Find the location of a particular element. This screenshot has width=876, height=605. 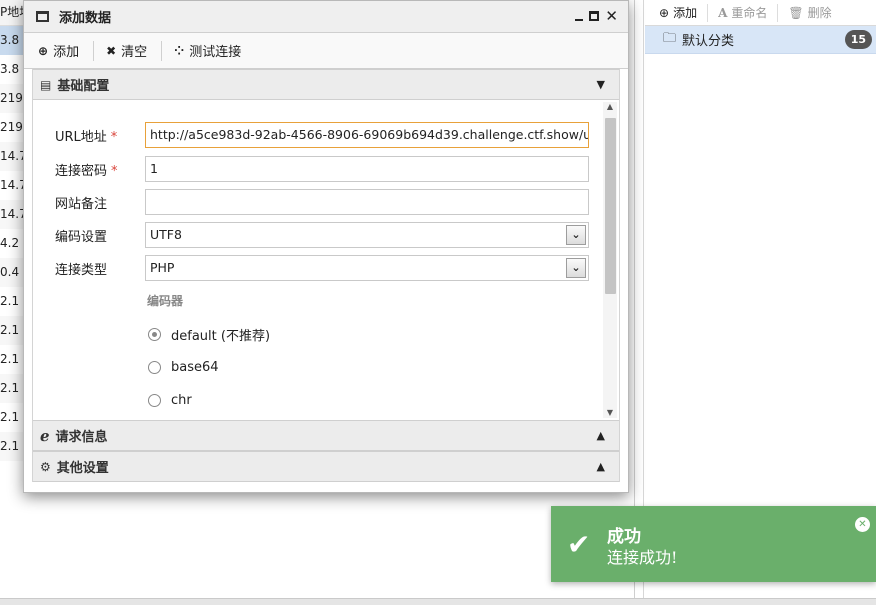

category-name: 默认分类 is located at coordinates (708, 41).